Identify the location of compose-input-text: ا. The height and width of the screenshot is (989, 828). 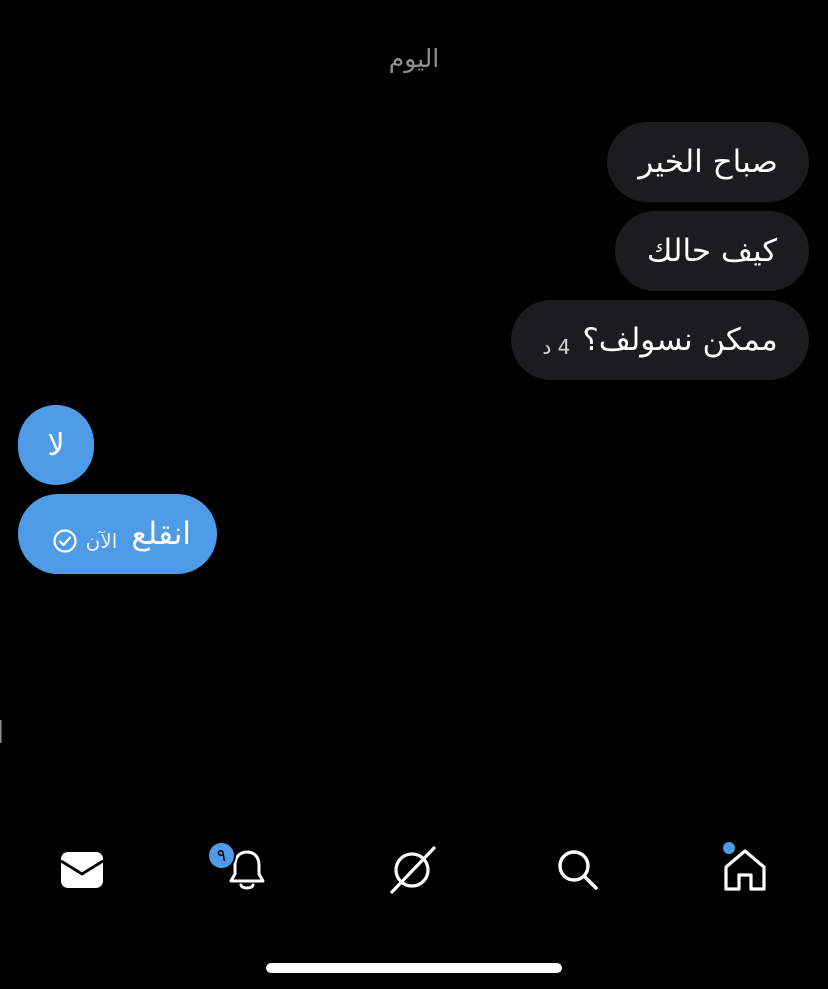
(2, 733).